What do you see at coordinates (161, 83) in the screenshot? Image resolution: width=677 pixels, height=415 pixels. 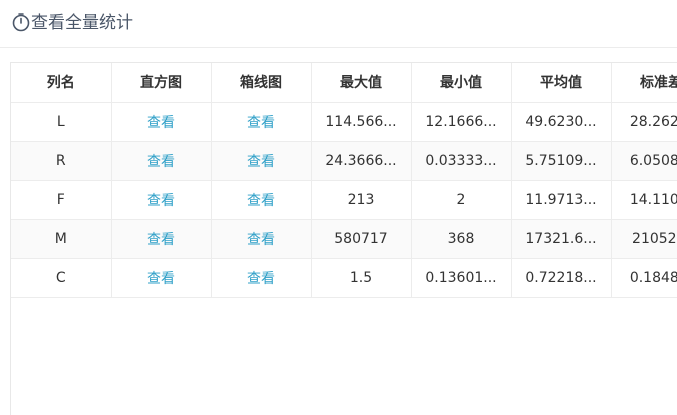 I see `column-header-histogram: 直方图` at bounding box center [161, 83].